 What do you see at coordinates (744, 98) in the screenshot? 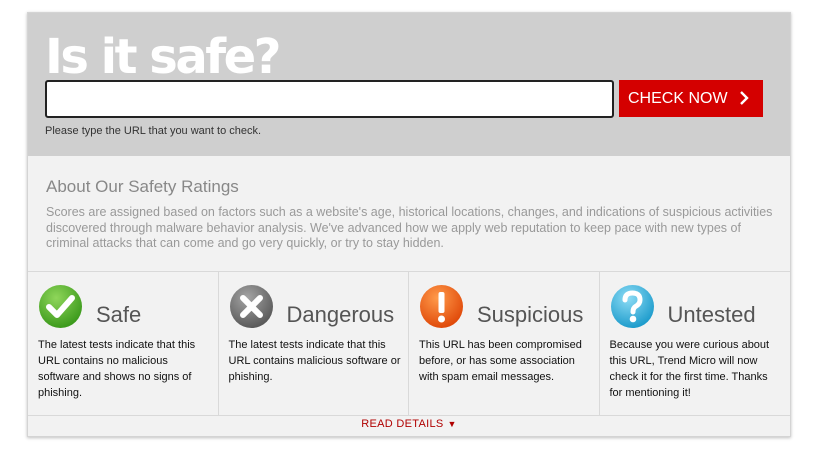
I see `chevron-right-icon` at bounding box center [744, 98].